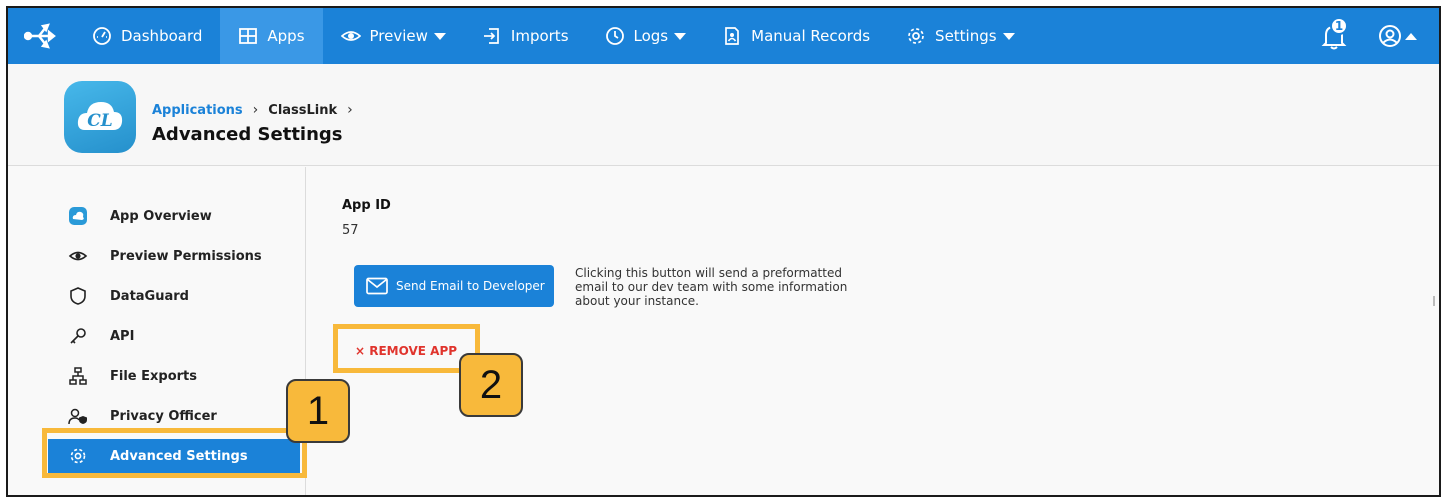 The height and width of the screenshot is (503, 1447). I want to click on nav-apps: Apps, so click(271, 36).